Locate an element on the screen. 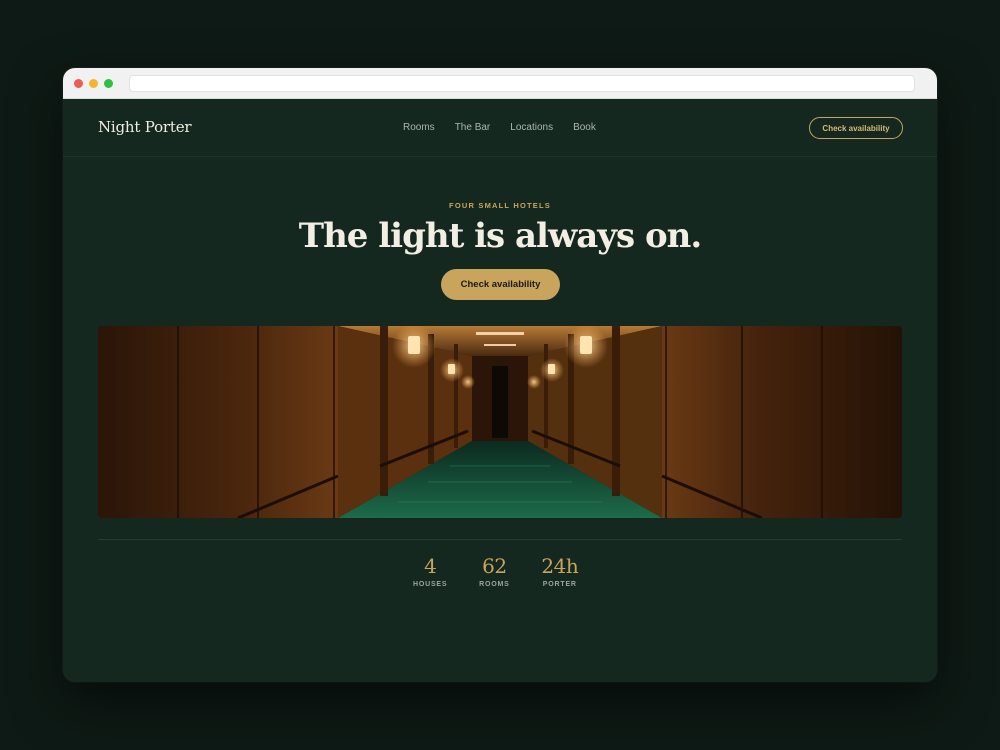 This screenshot has height=750, width=1000. nav-check-availability-button: Check availability is located at coordinates (856, 128).